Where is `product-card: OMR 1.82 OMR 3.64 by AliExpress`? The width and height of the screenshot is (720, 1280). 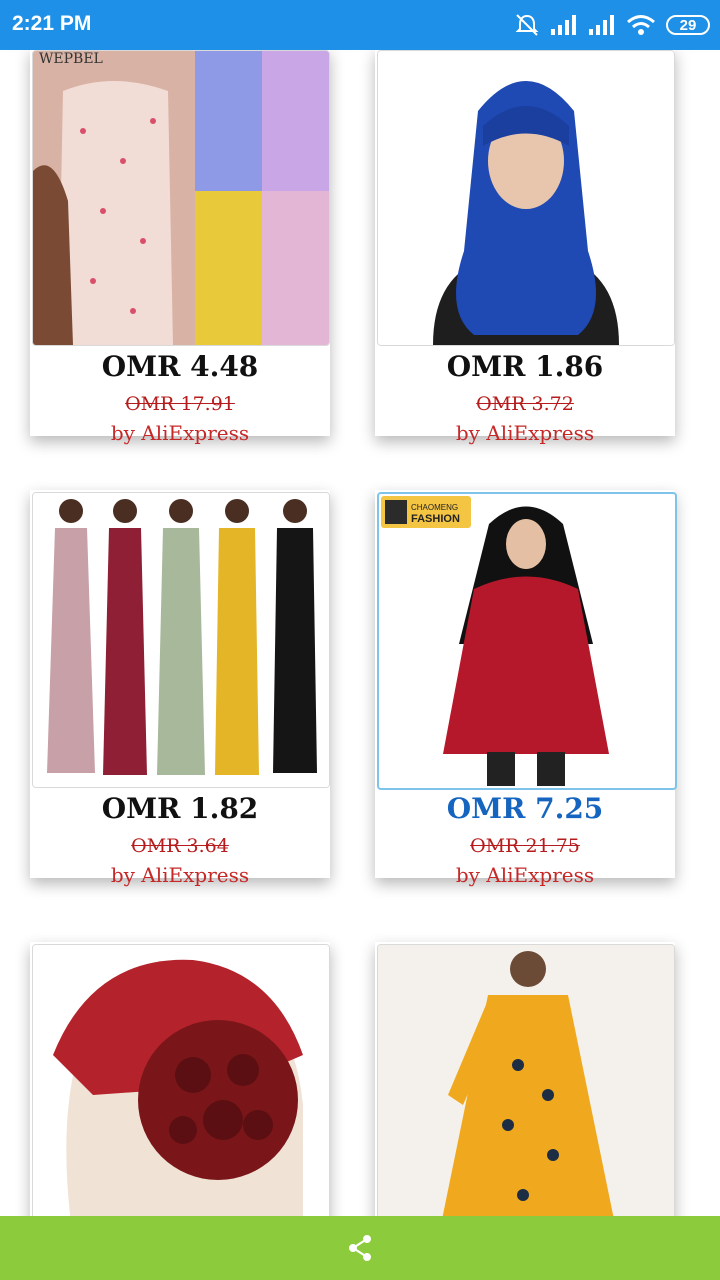
product-card: OMR 1.82 OMR 3.64 by AliExpress is located at coordinates (180, 688).